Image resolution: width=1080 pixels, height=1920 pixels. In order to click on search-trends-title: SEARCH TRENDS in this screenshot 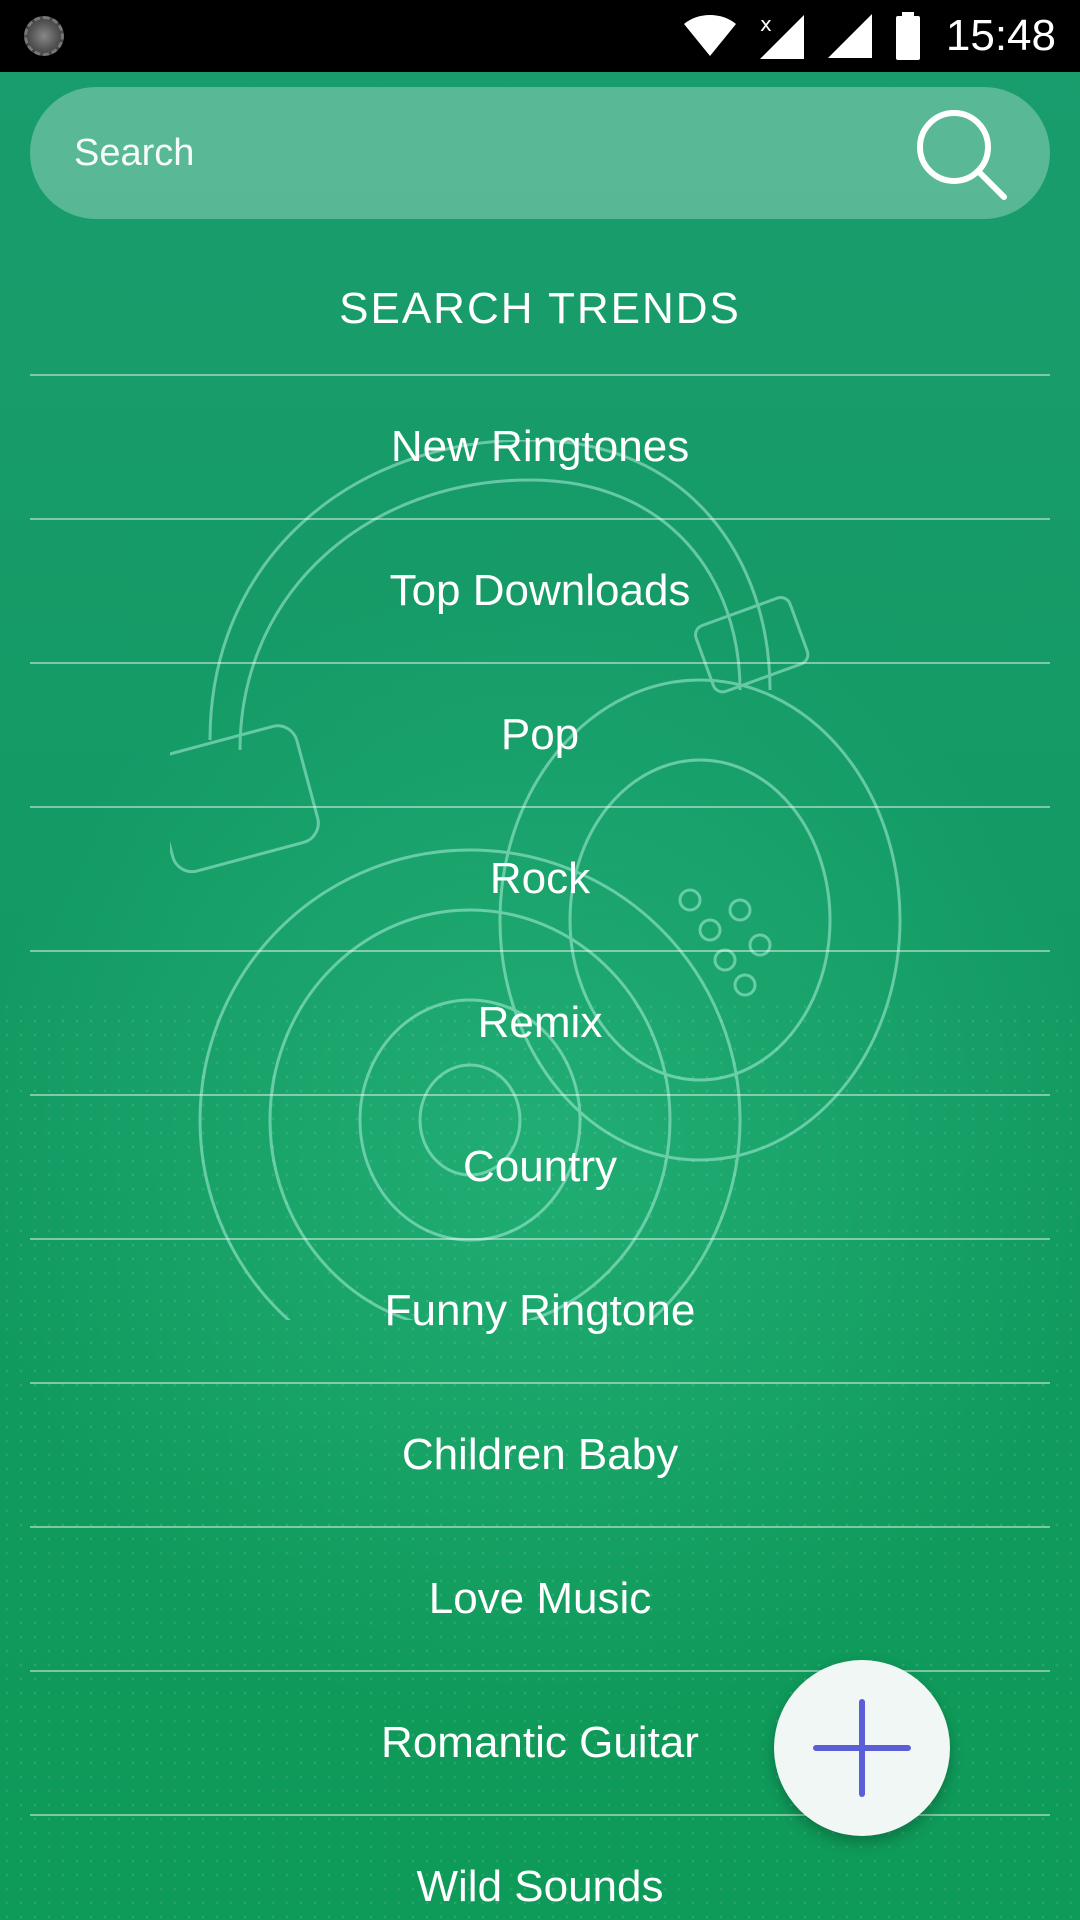, I will do `click(540, 308)`.